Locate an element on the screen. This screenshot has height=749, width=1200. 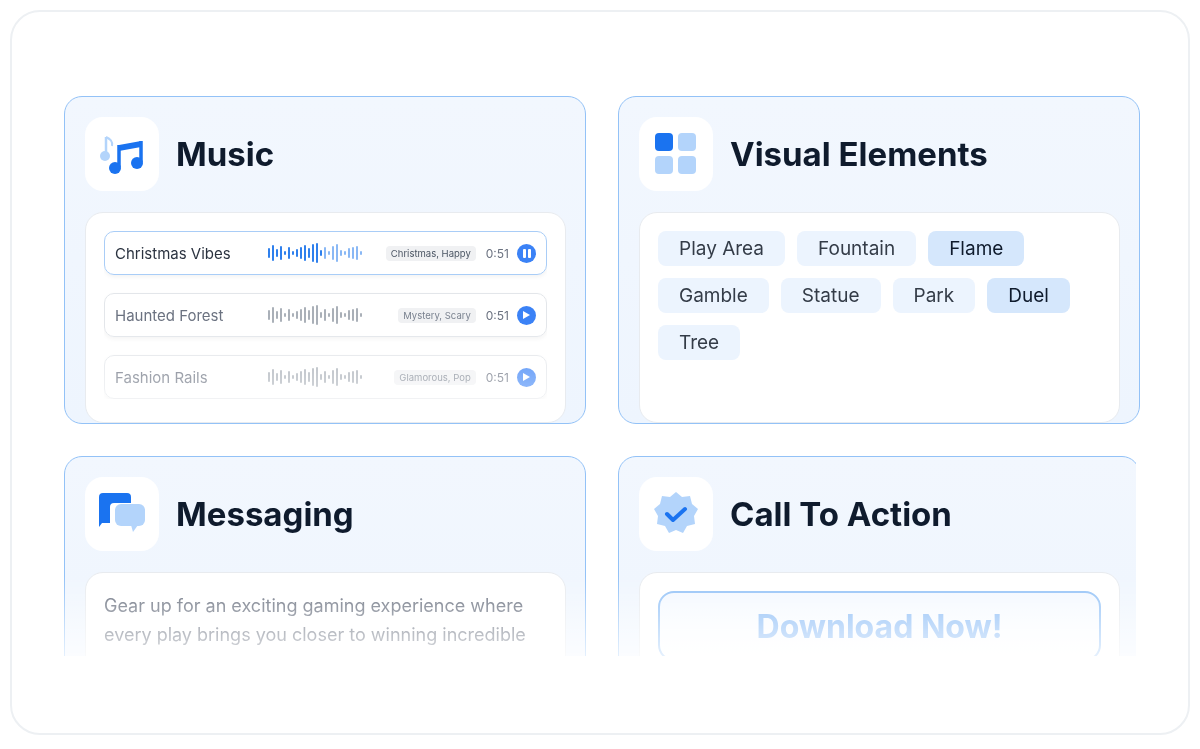
music-notes-icon is located at coordinates (122, 154).